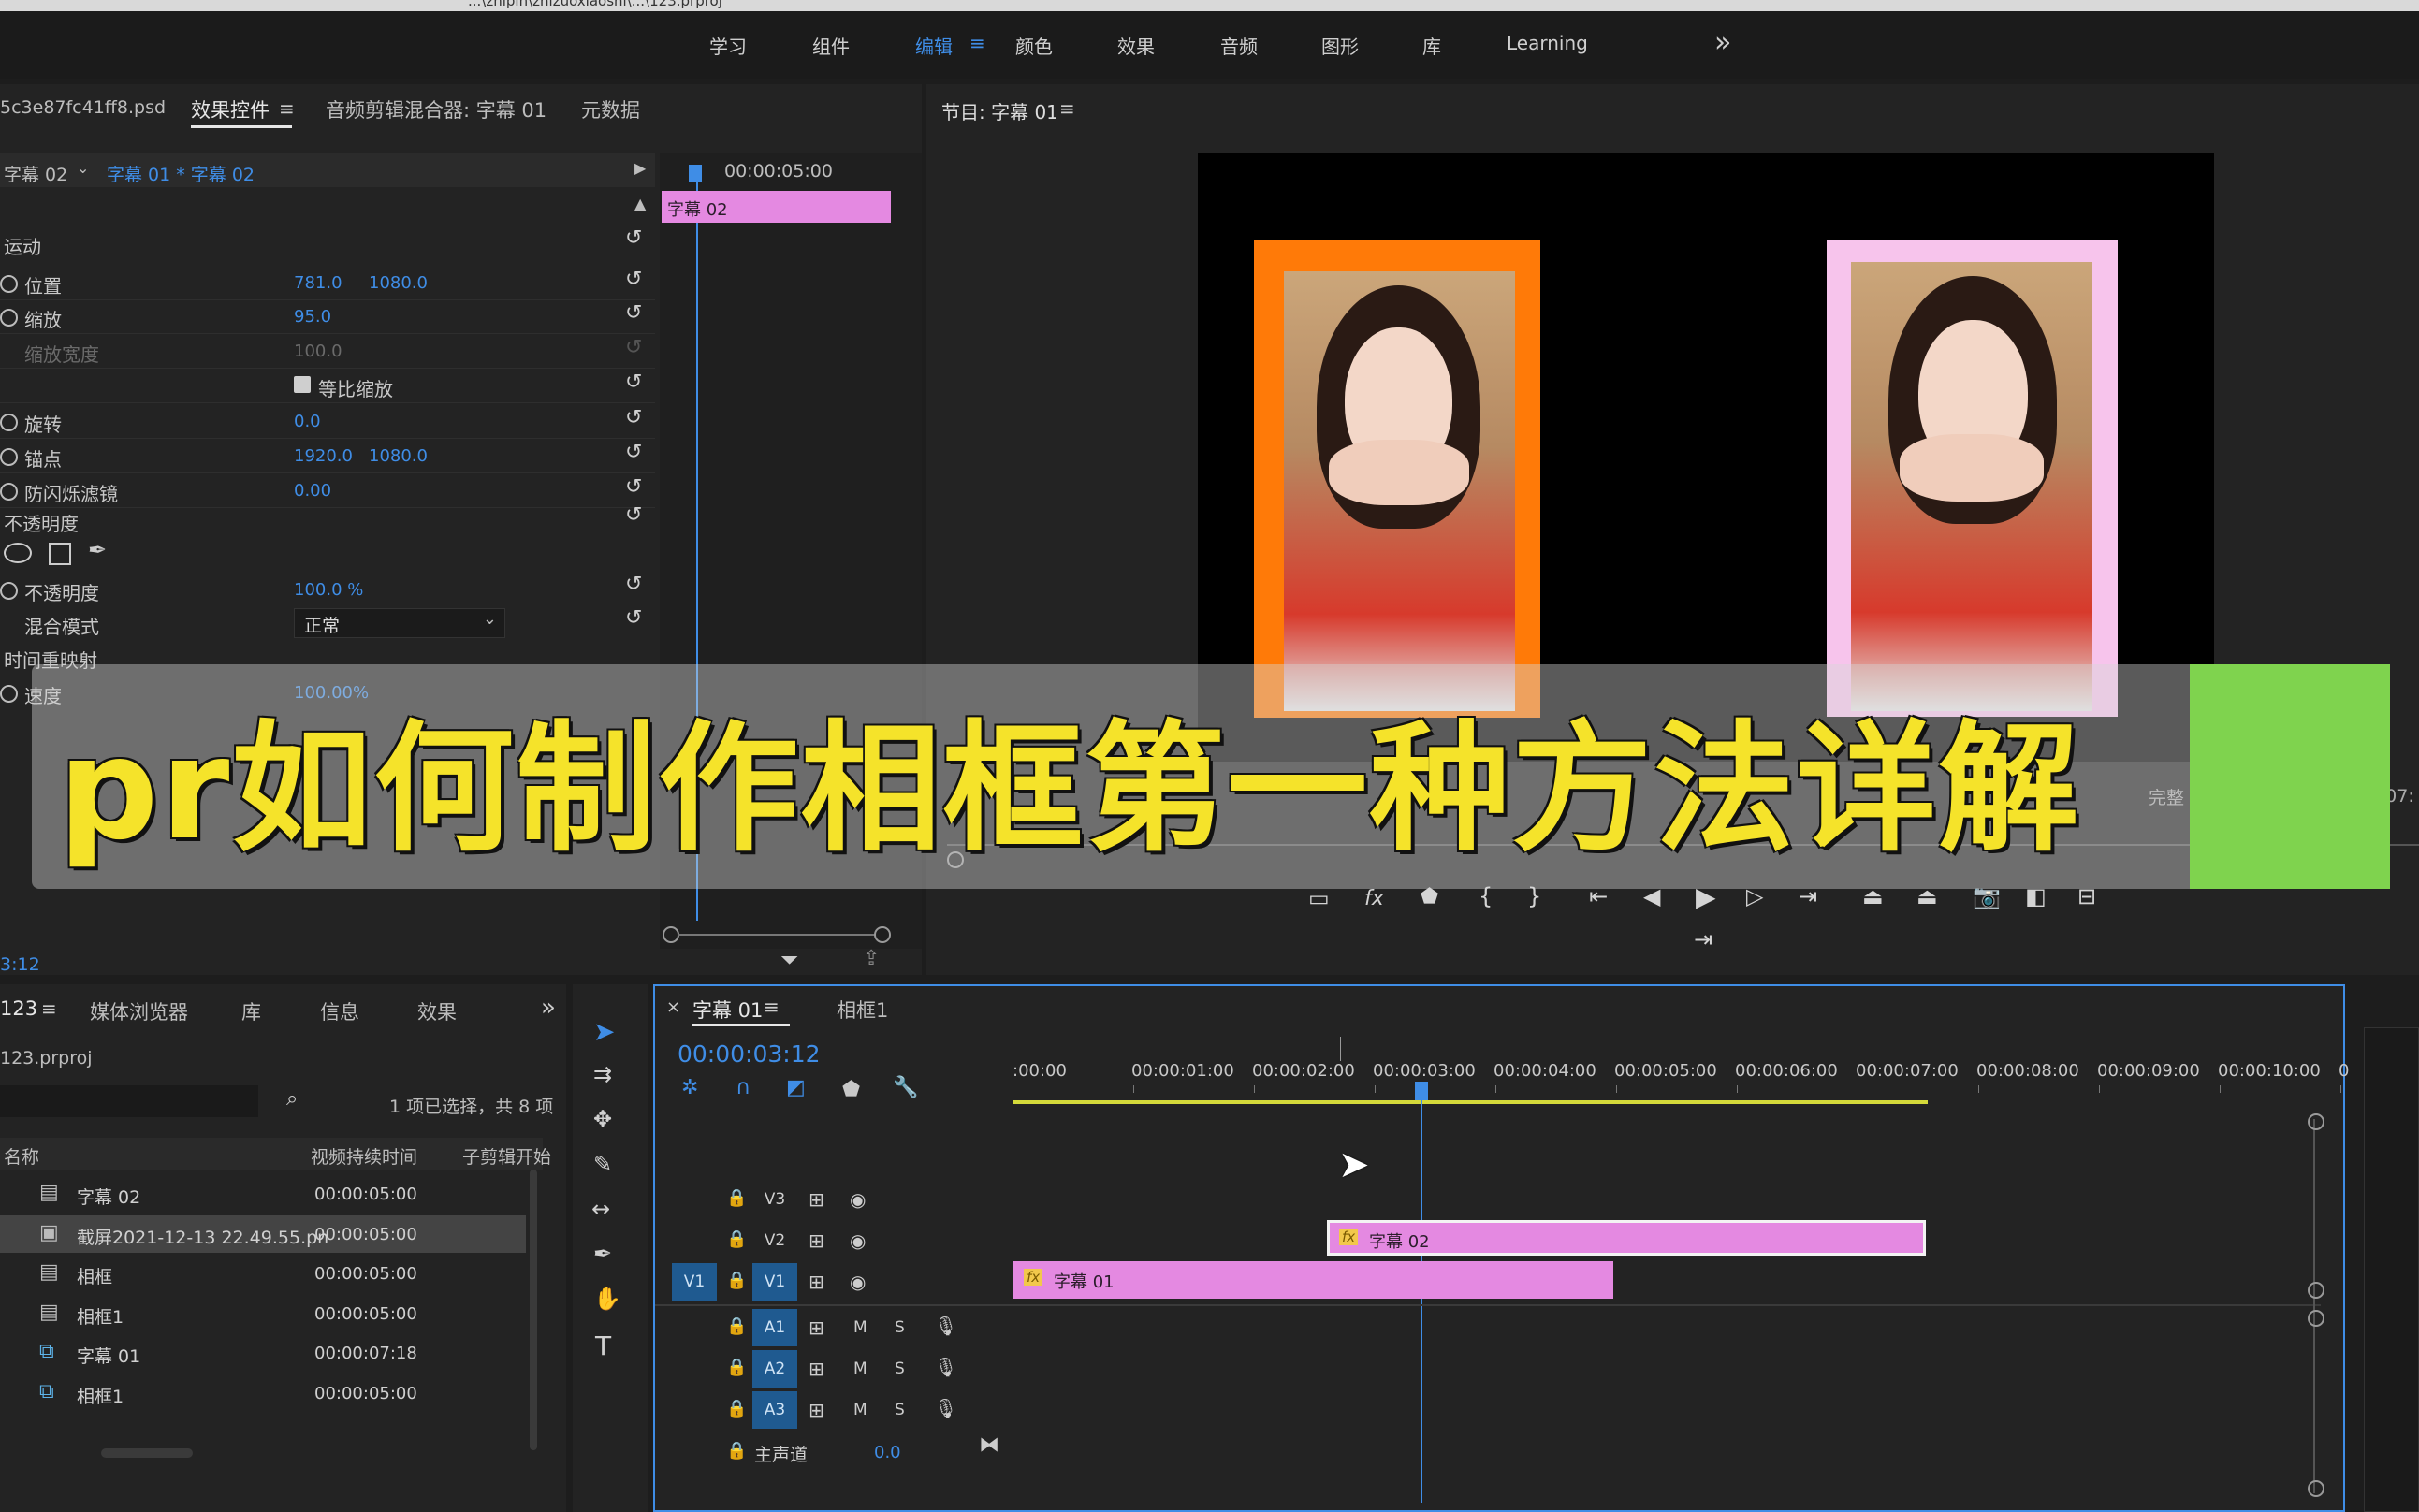  What do you see at coordinates (977, 43) in the screenshot?
I see `workspace-menu-icon: ≡` at bounding box center [977, 43].